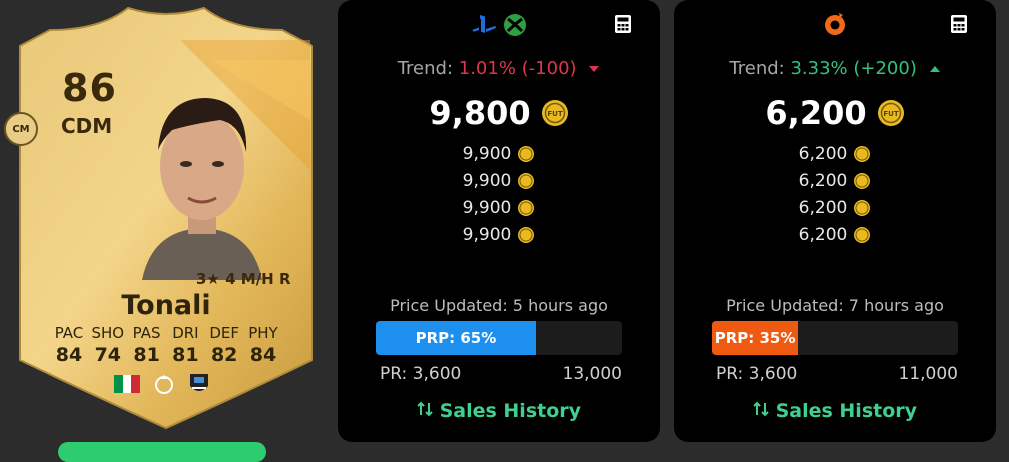  I want to click on price-range: PR: 3,600 13,000, so click(501, 374).